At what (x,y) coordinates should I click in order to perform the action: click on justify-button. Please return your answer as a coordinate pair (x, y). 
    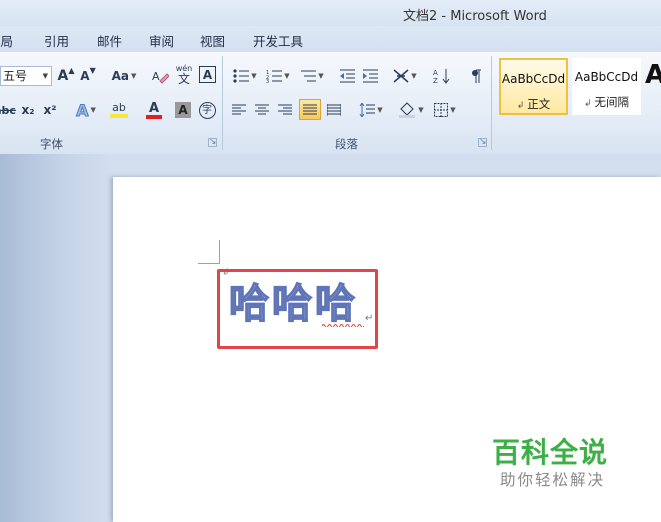
    Looking at the image, I should click on (310, 109).